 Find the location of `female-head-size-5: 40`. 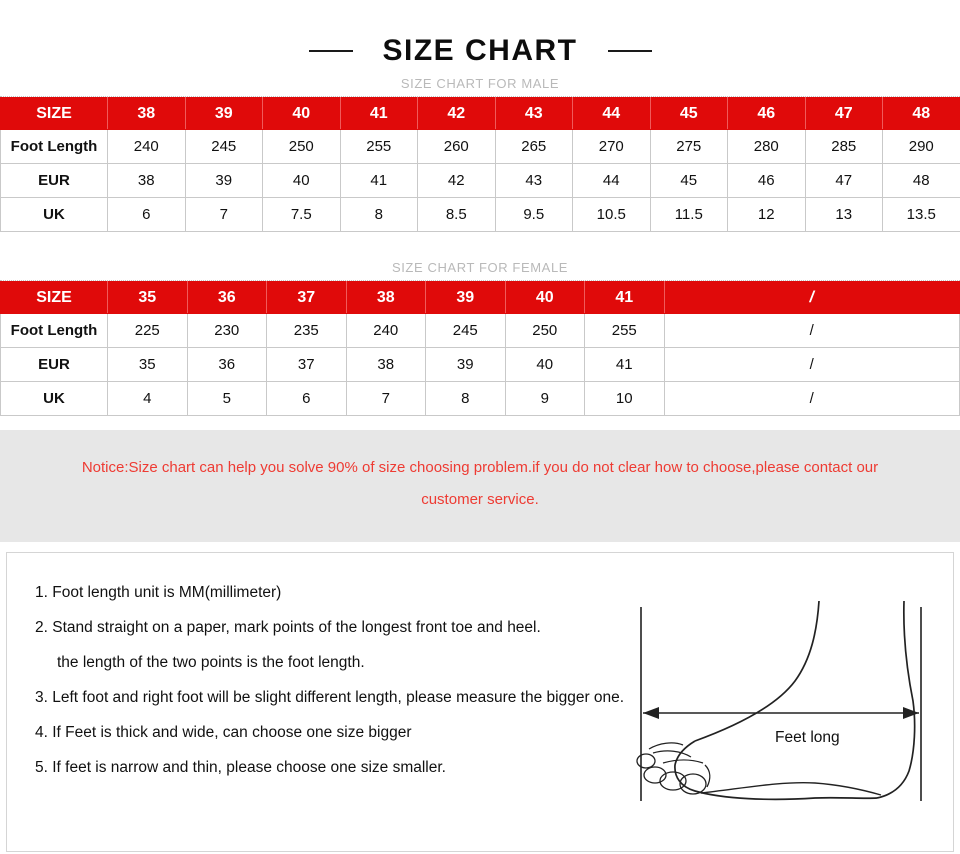

female-head-size-5: 40 is located at coordinates (544, 297).